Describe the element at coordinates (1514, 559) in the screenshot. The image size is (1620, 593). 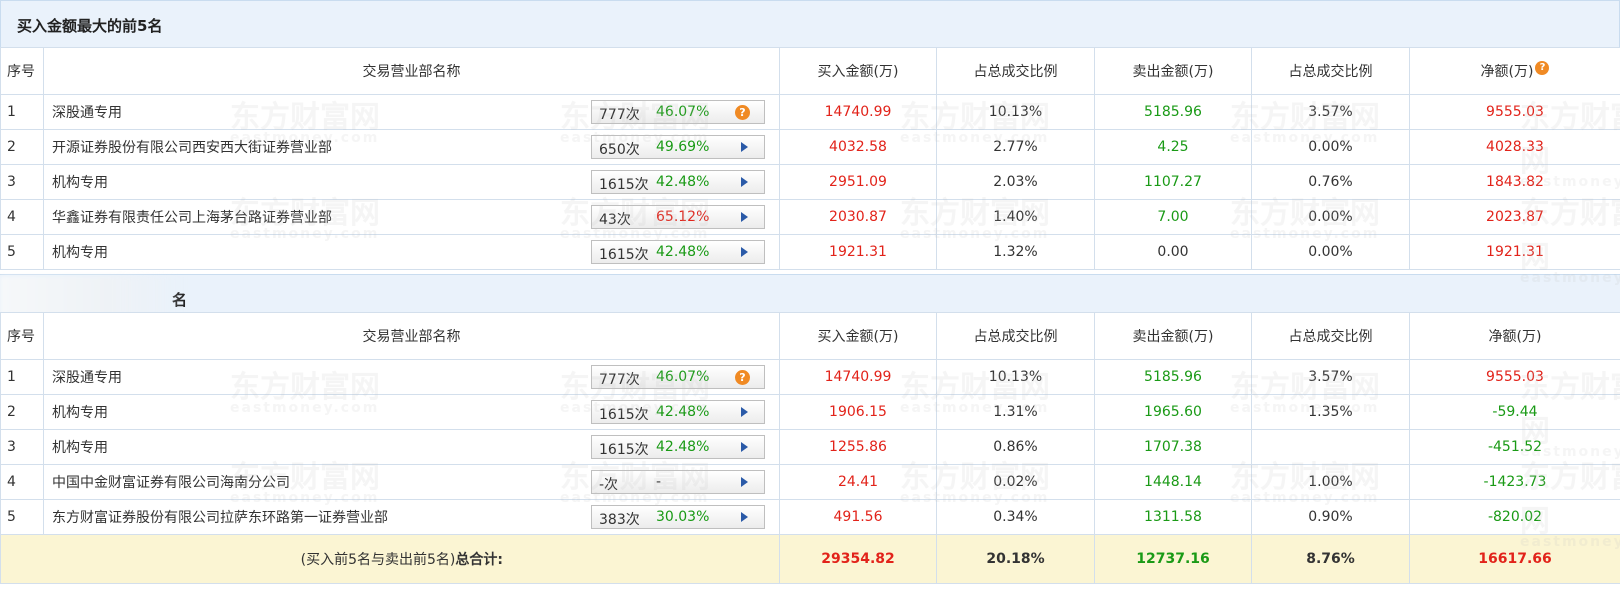
I see `total-net: 16617.66` at that location.